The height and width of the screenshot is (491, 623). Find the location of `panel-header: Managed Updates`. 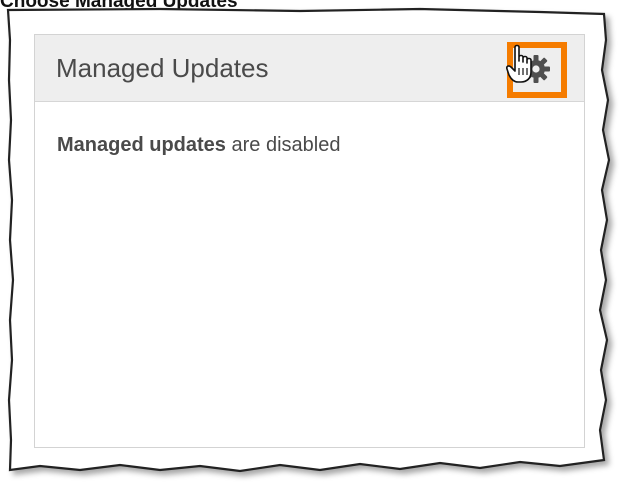

panel-header: Managed Updates is located at coordinates (309, 68).